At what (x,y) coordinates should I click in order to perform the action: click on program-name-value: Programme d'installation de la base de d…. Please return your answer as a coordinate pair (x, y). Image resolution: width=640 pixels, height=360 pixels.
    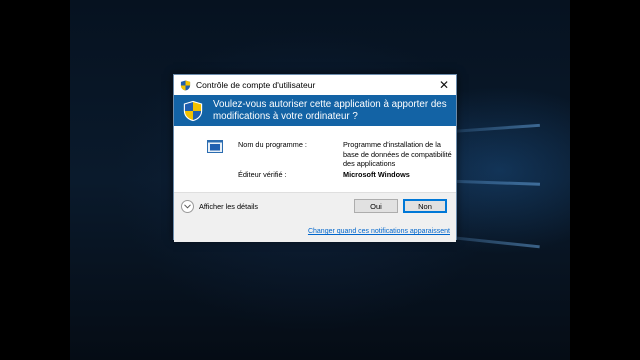
    Looking at the image, I should click on (397, 154).